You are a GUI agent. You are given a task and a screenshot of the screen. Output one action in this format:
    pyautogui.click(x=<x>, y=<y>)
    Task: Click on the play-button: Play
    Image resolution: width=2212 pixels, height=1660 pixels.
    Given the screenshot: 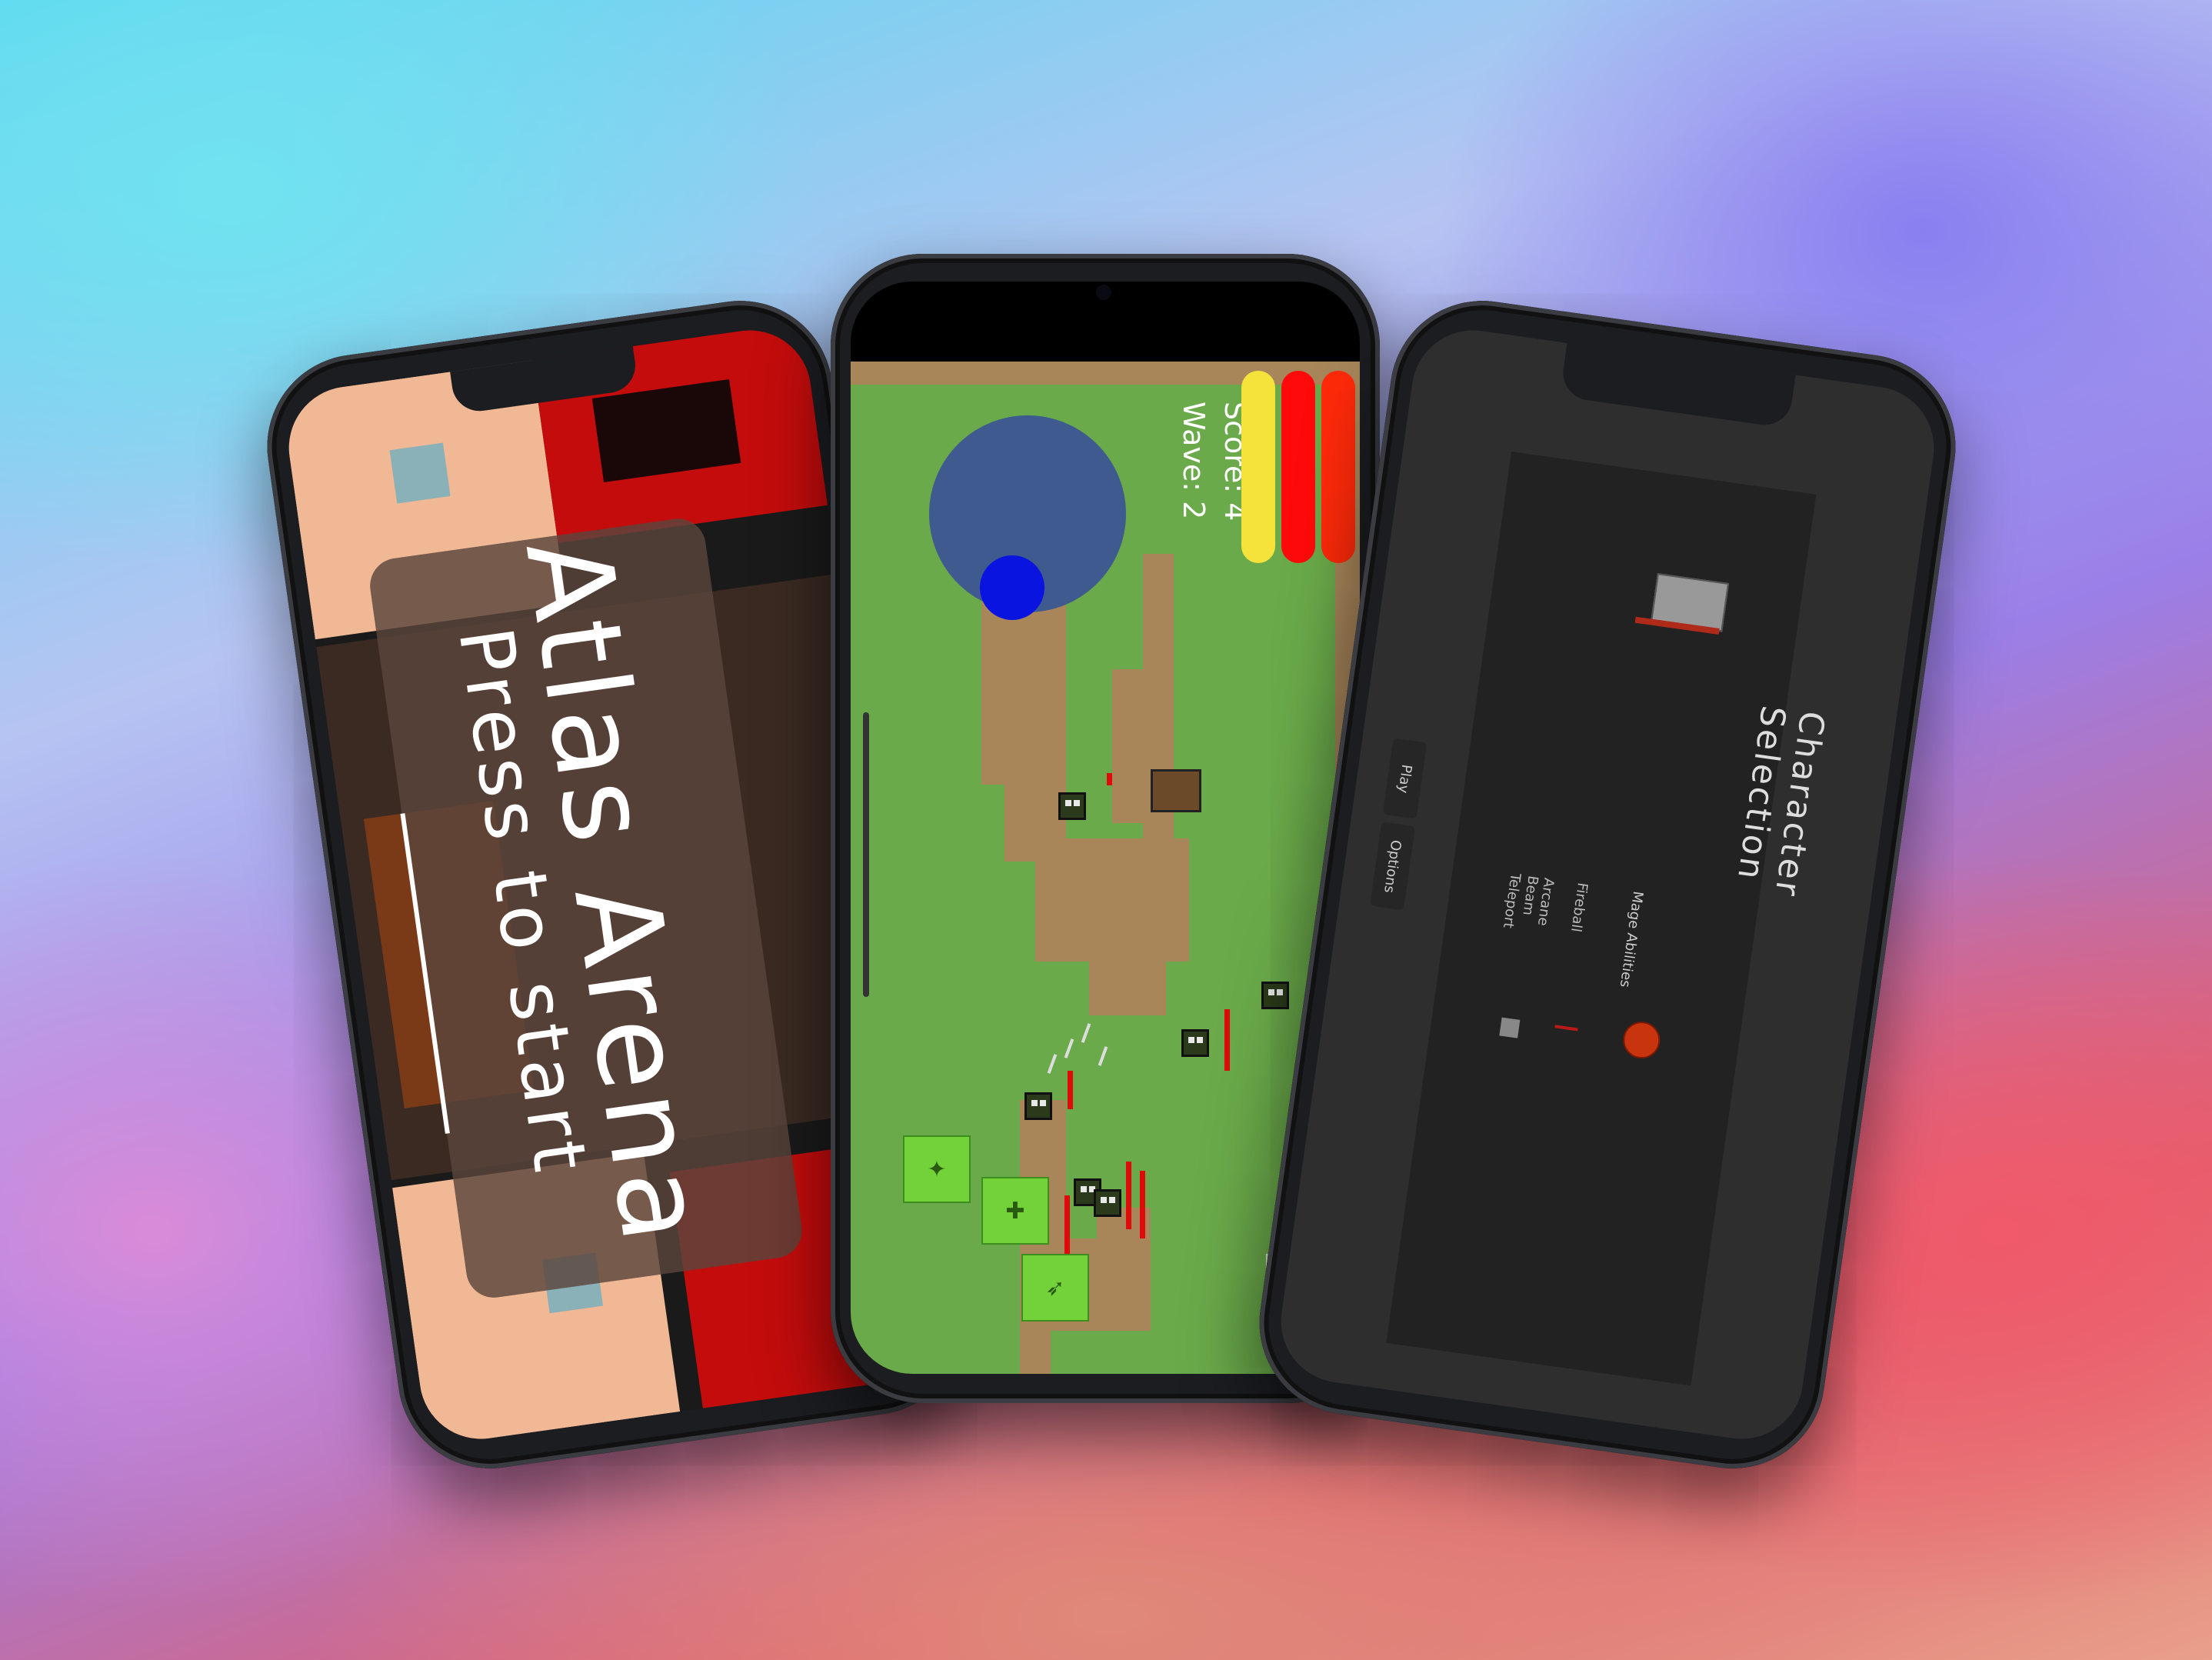 What is the action you would take?
    pyautogui.click(x=1404, y=779)
    